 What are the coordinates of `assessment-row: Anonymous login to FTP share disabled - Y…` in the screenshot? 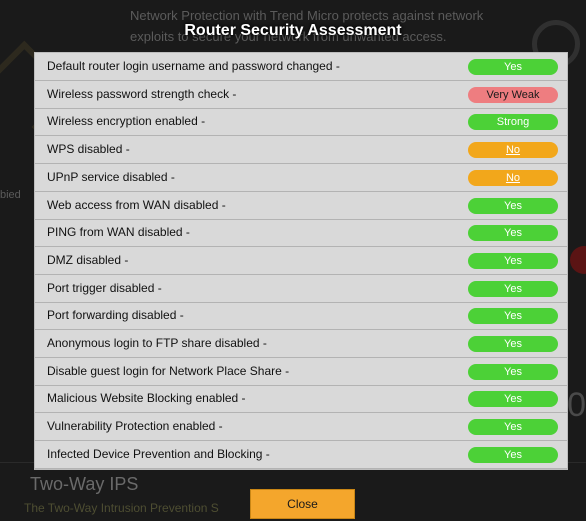 It's located at (301, 344).